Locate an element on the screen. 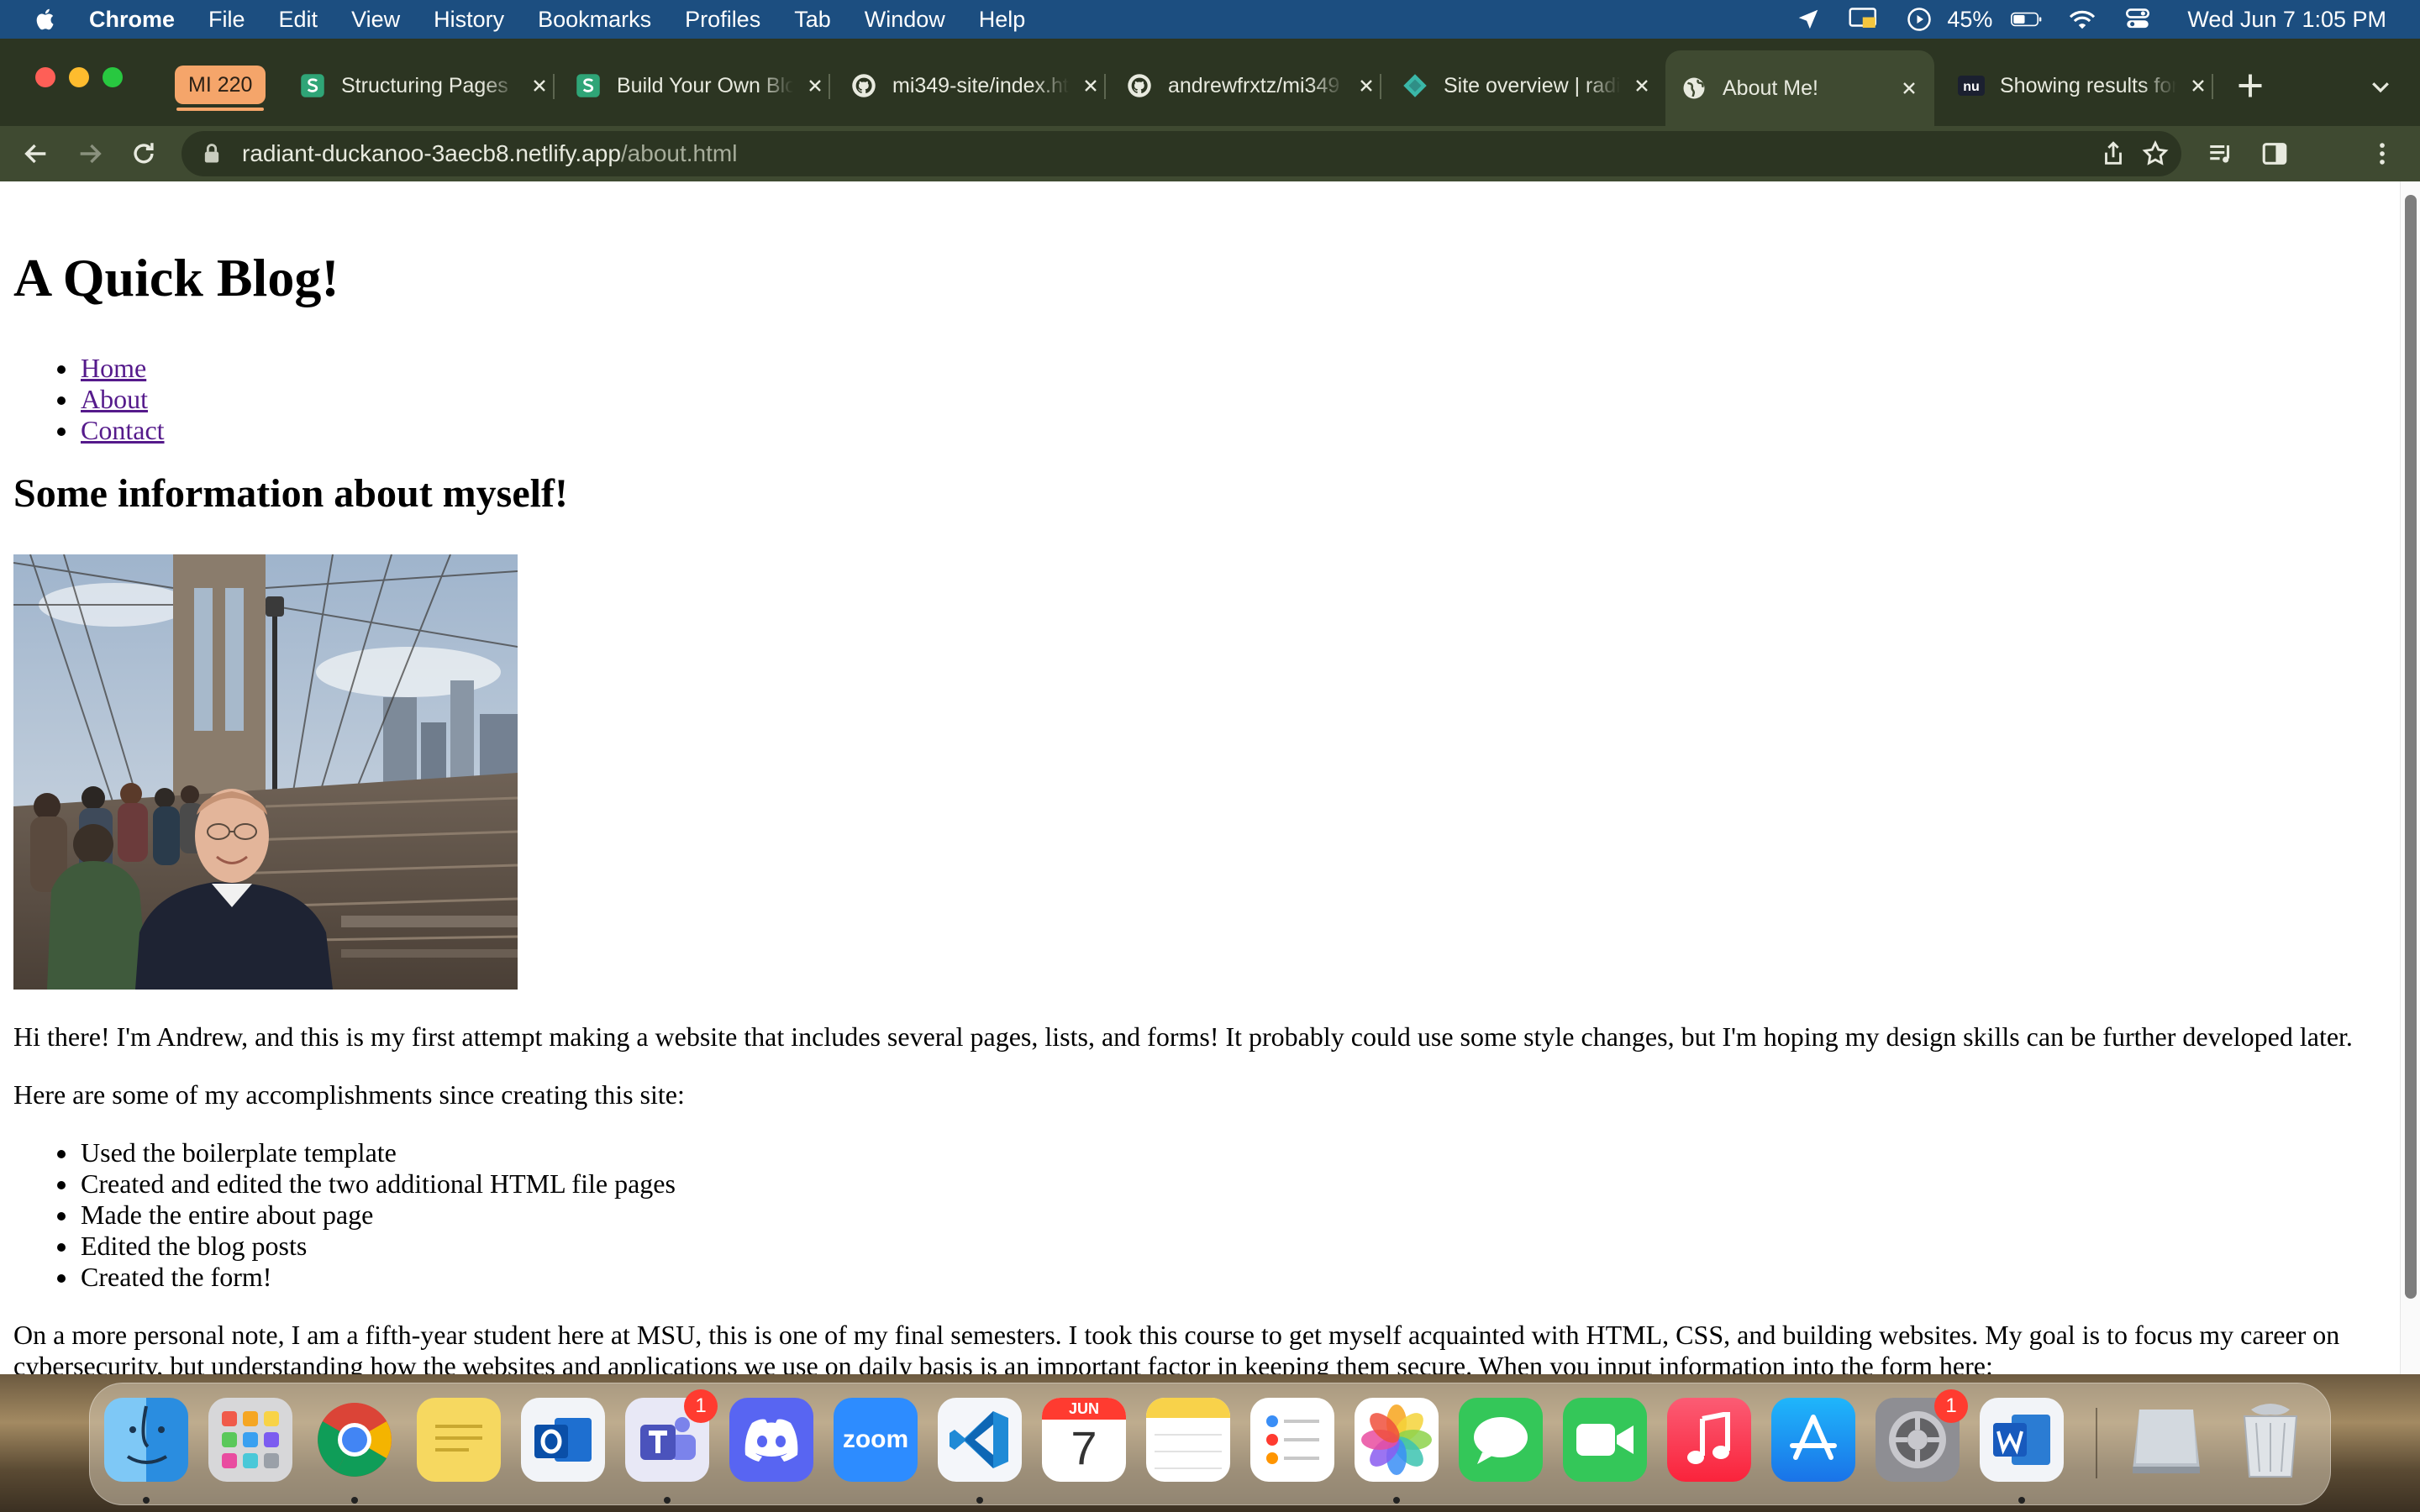 The image size is (2420, 1512). side-panel-icon is located at coordinates (2275, 154).